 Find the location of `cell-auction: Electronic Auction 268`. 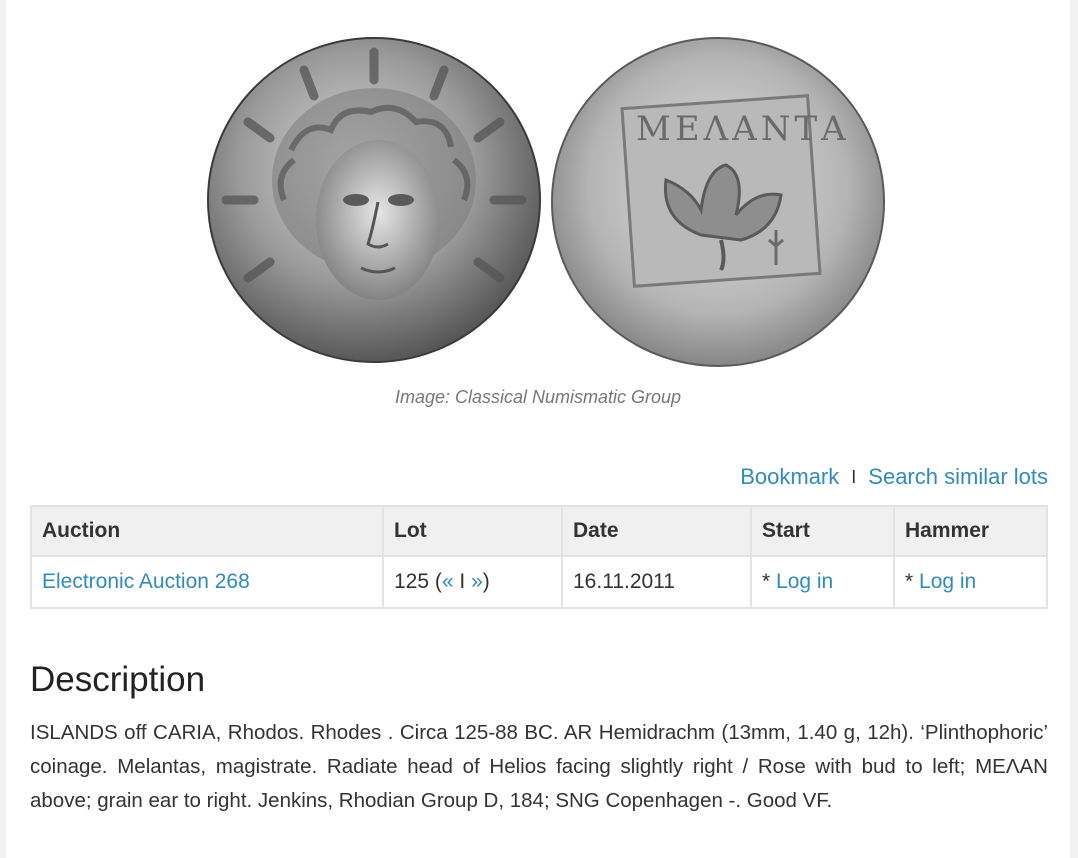

cell-auction: Electronic Auction 268 is located at coordinates (207, 582).